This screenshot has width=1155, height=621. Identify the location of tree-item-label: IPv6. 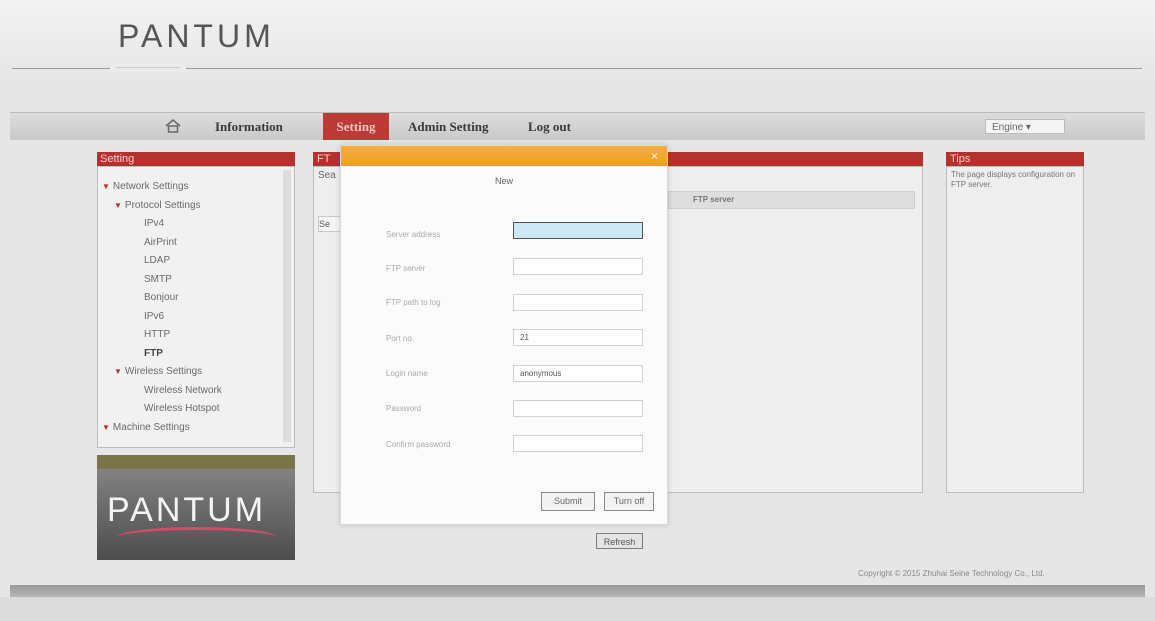
(154, 316).